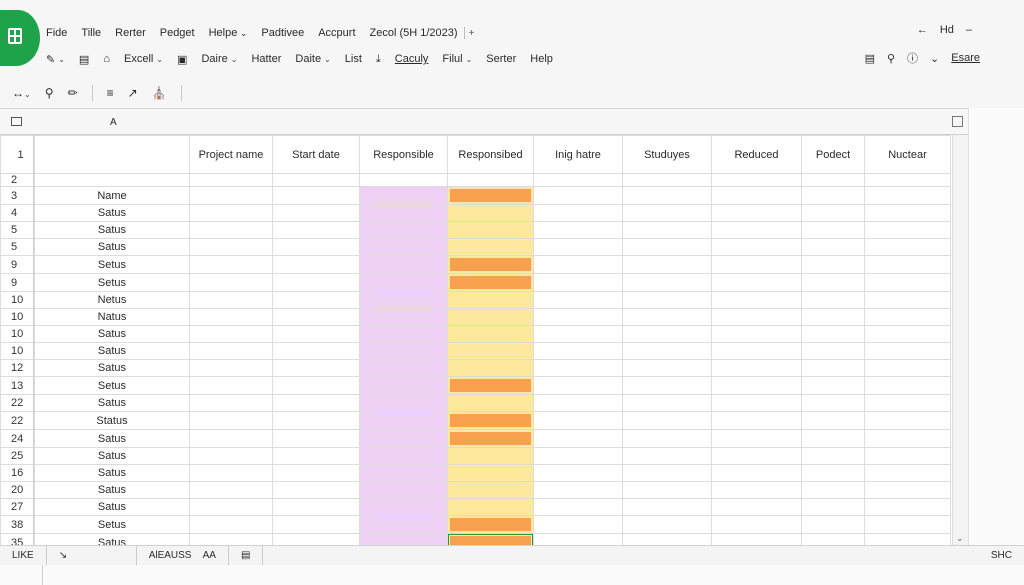 This screenshot has height=585, width=1024. I want to click on menu-item-rerter: Rerter, so click(130, 33).